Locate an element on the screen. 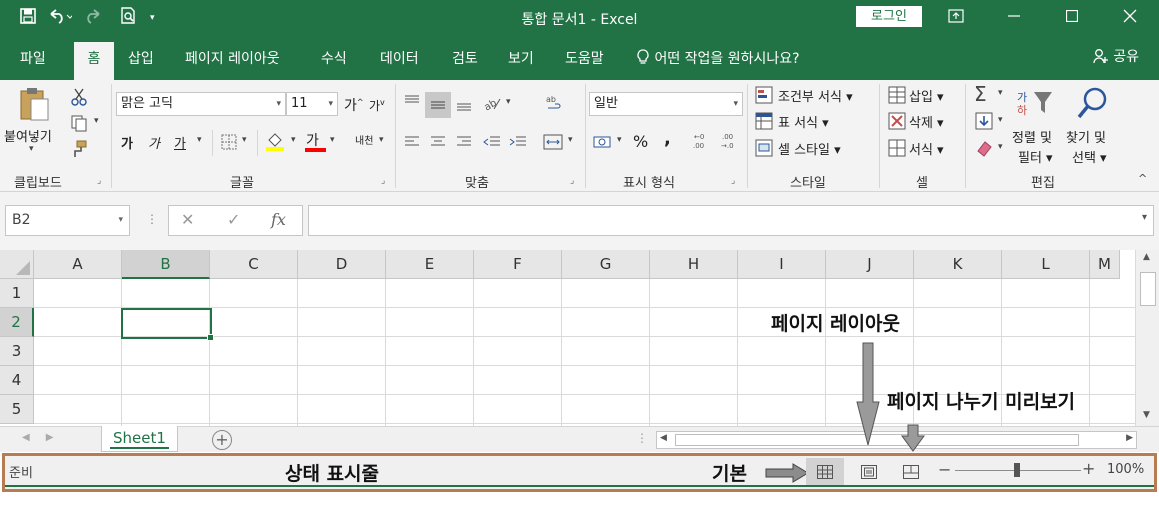  column-header-i: I is located at coordinates (782, 264).